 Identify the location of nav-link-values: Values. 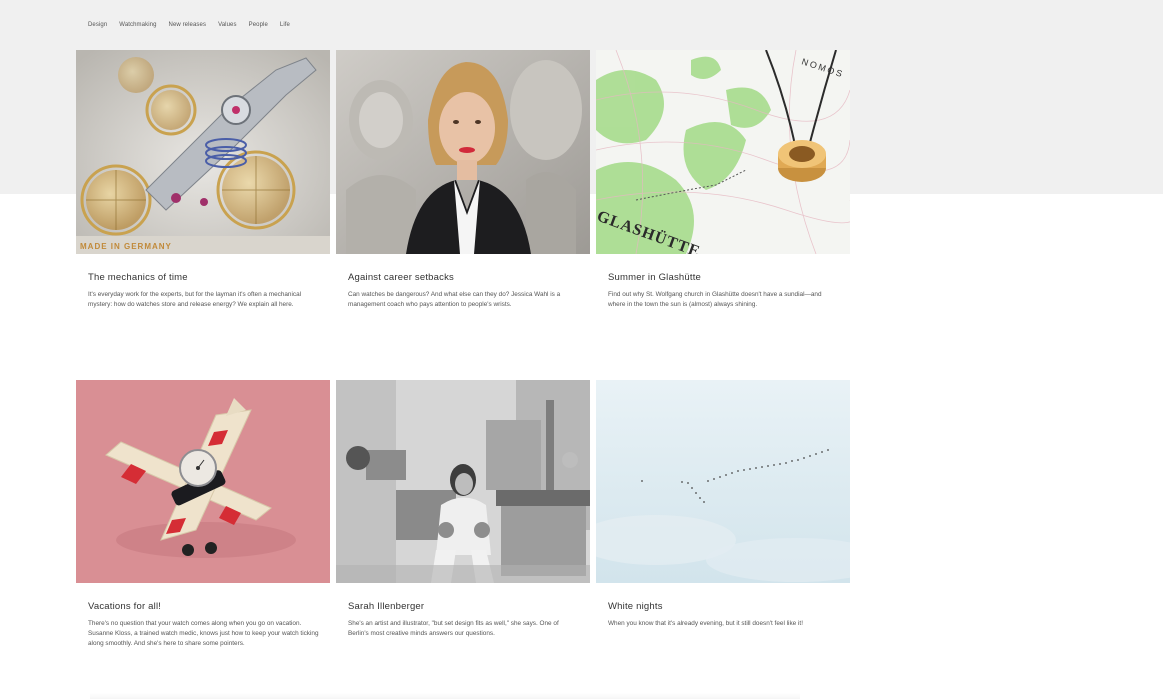
(227, 25).